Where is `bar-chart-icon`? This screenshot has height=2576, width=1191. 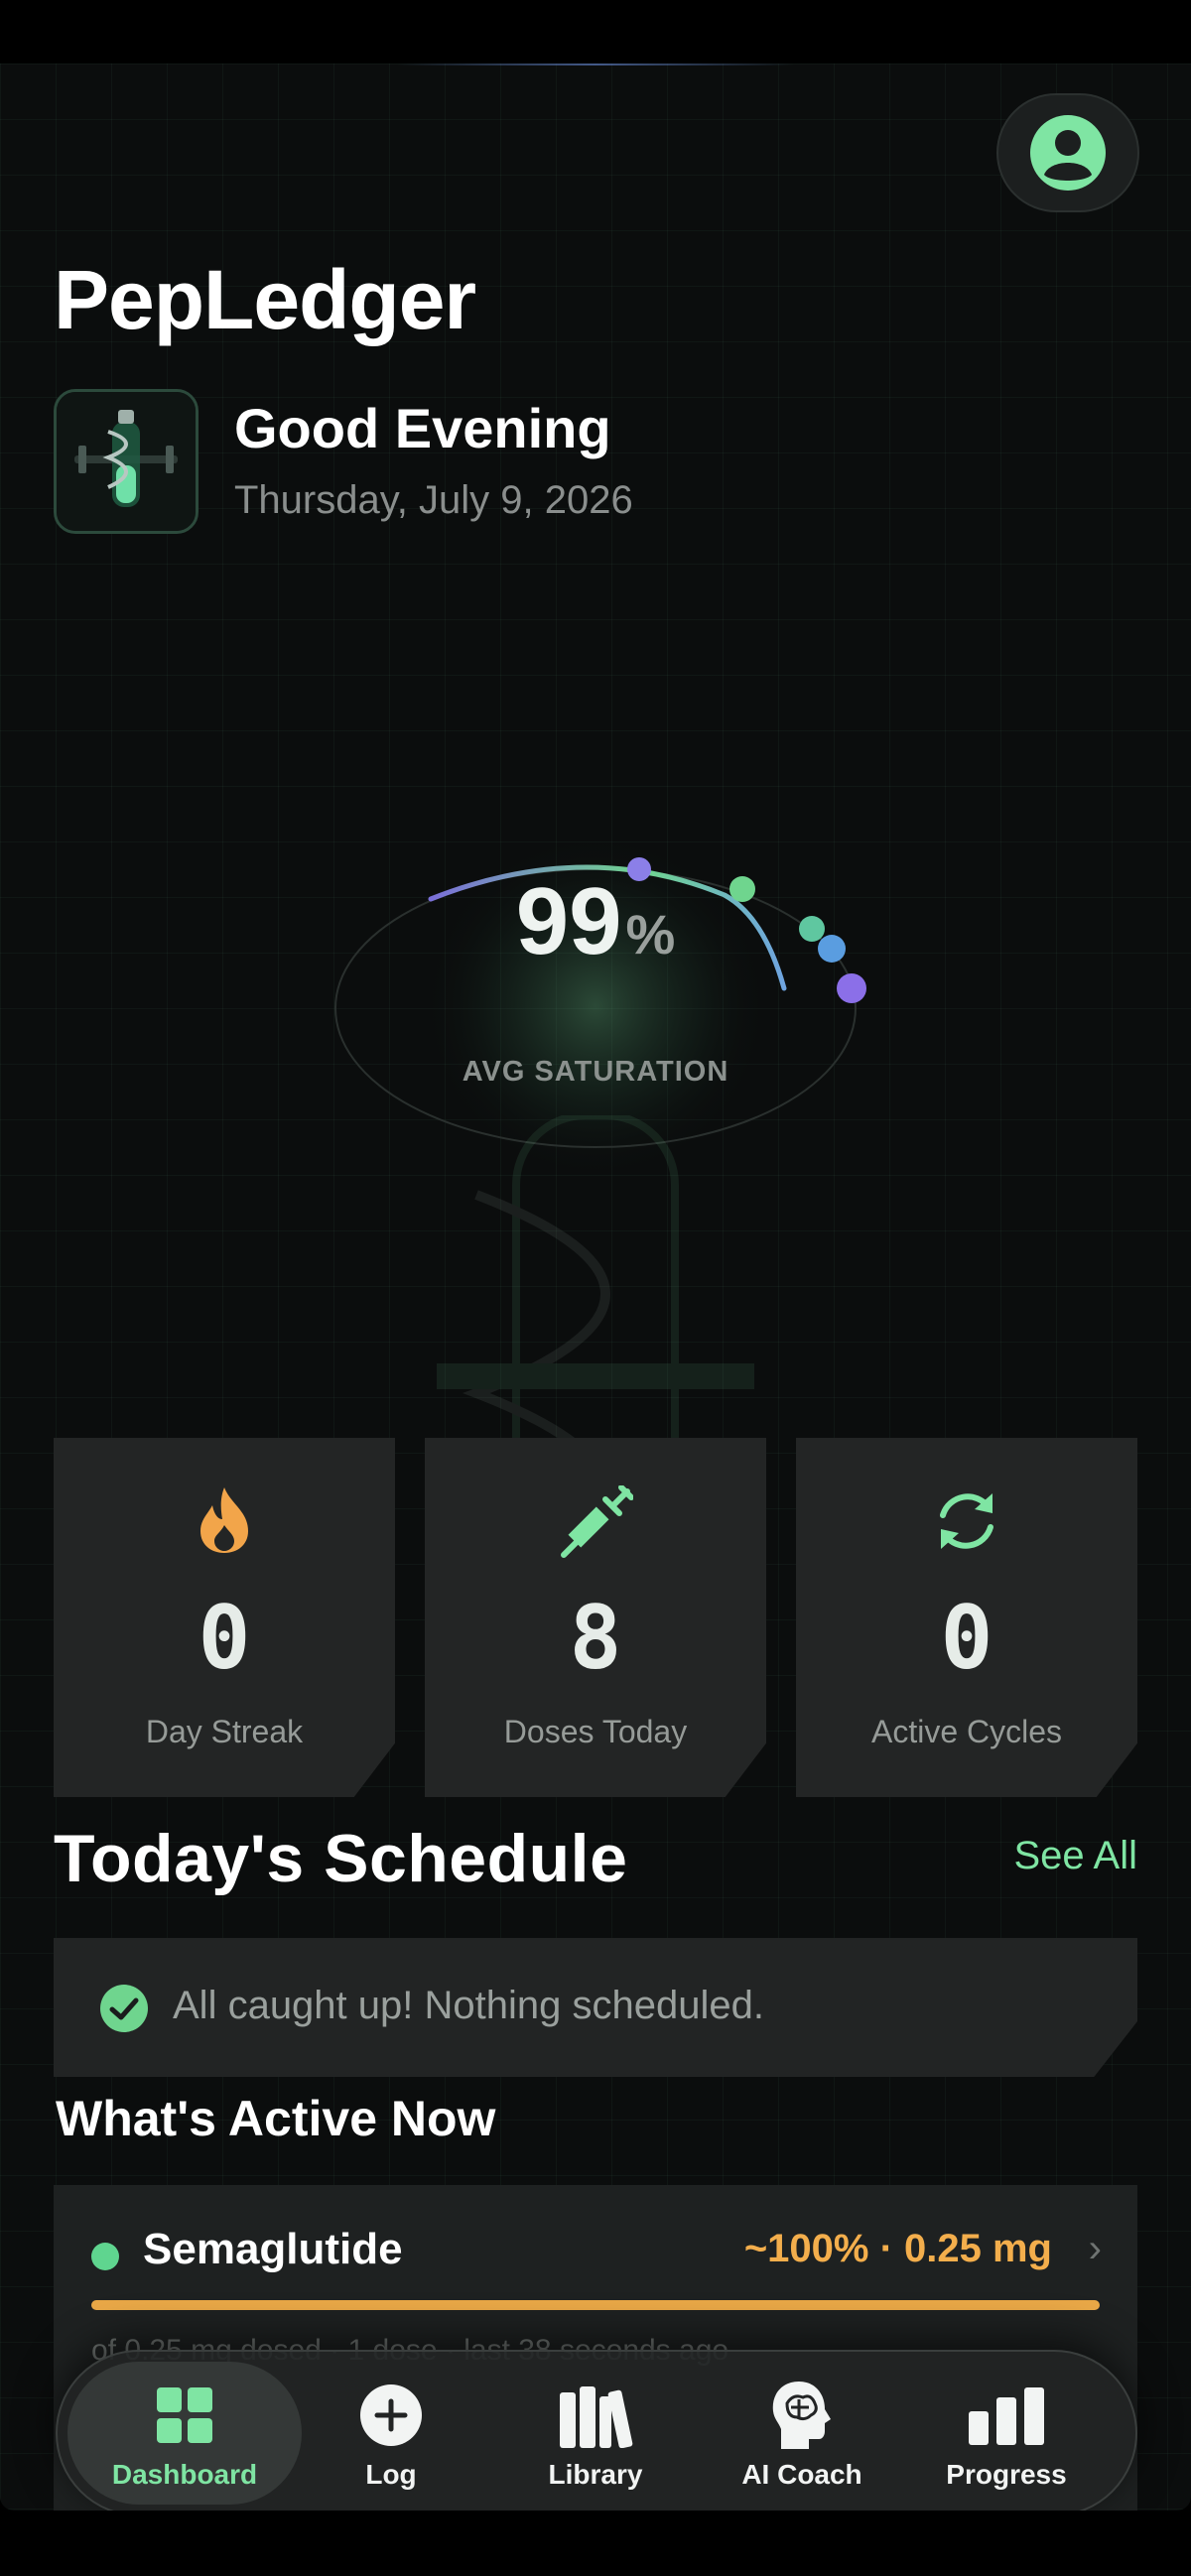
bar-chart-icon is located at coordinates (1006, 2416).